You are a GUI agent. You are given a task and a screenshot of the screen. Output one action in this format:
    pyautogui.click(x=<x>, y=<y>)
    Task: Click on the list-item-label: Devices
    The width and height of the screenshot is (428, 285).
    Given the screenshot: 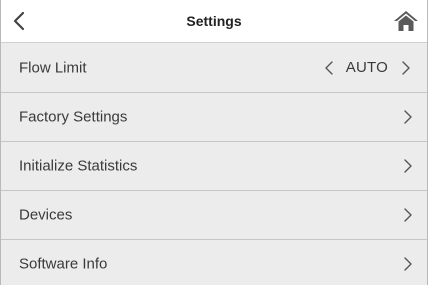 What is the action you would take?
    pyautogui.click(x=46, y=215)
    